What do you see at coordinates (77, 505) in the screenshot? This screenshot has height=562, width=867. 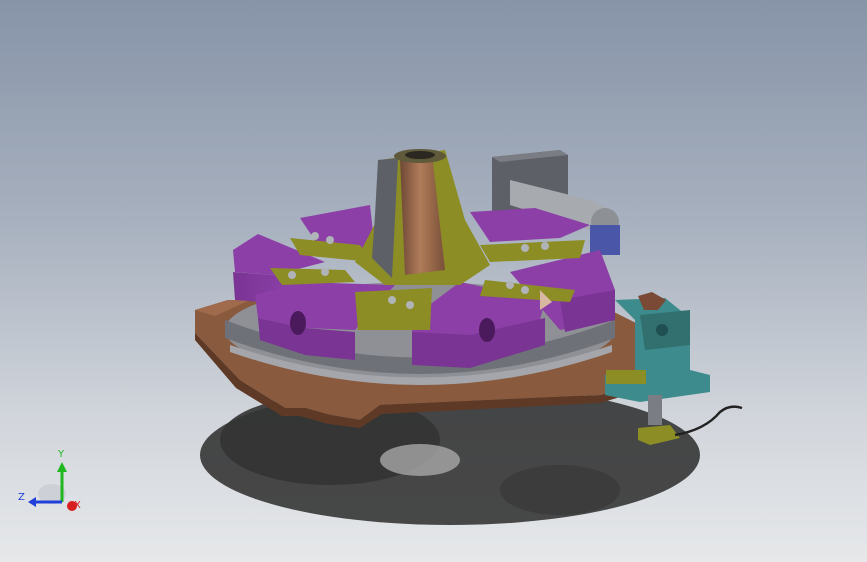 I see `x-axis-label: X` at bounding box center [77, 505].